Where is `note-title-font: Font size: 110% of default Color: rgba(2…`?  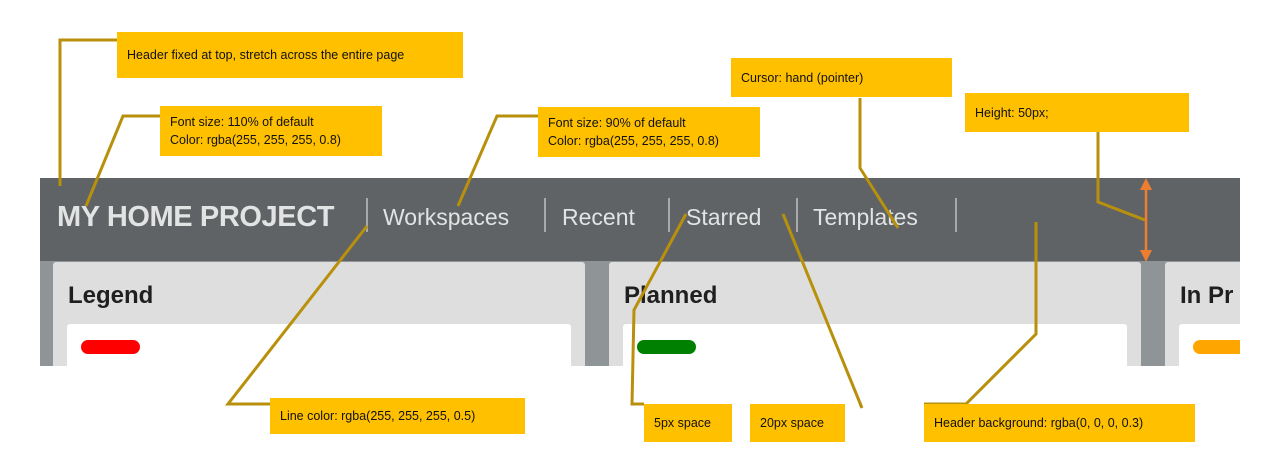 note-title-font: Font size: 110% of default Color: rgba(2… is located at coordinates (271, 131).